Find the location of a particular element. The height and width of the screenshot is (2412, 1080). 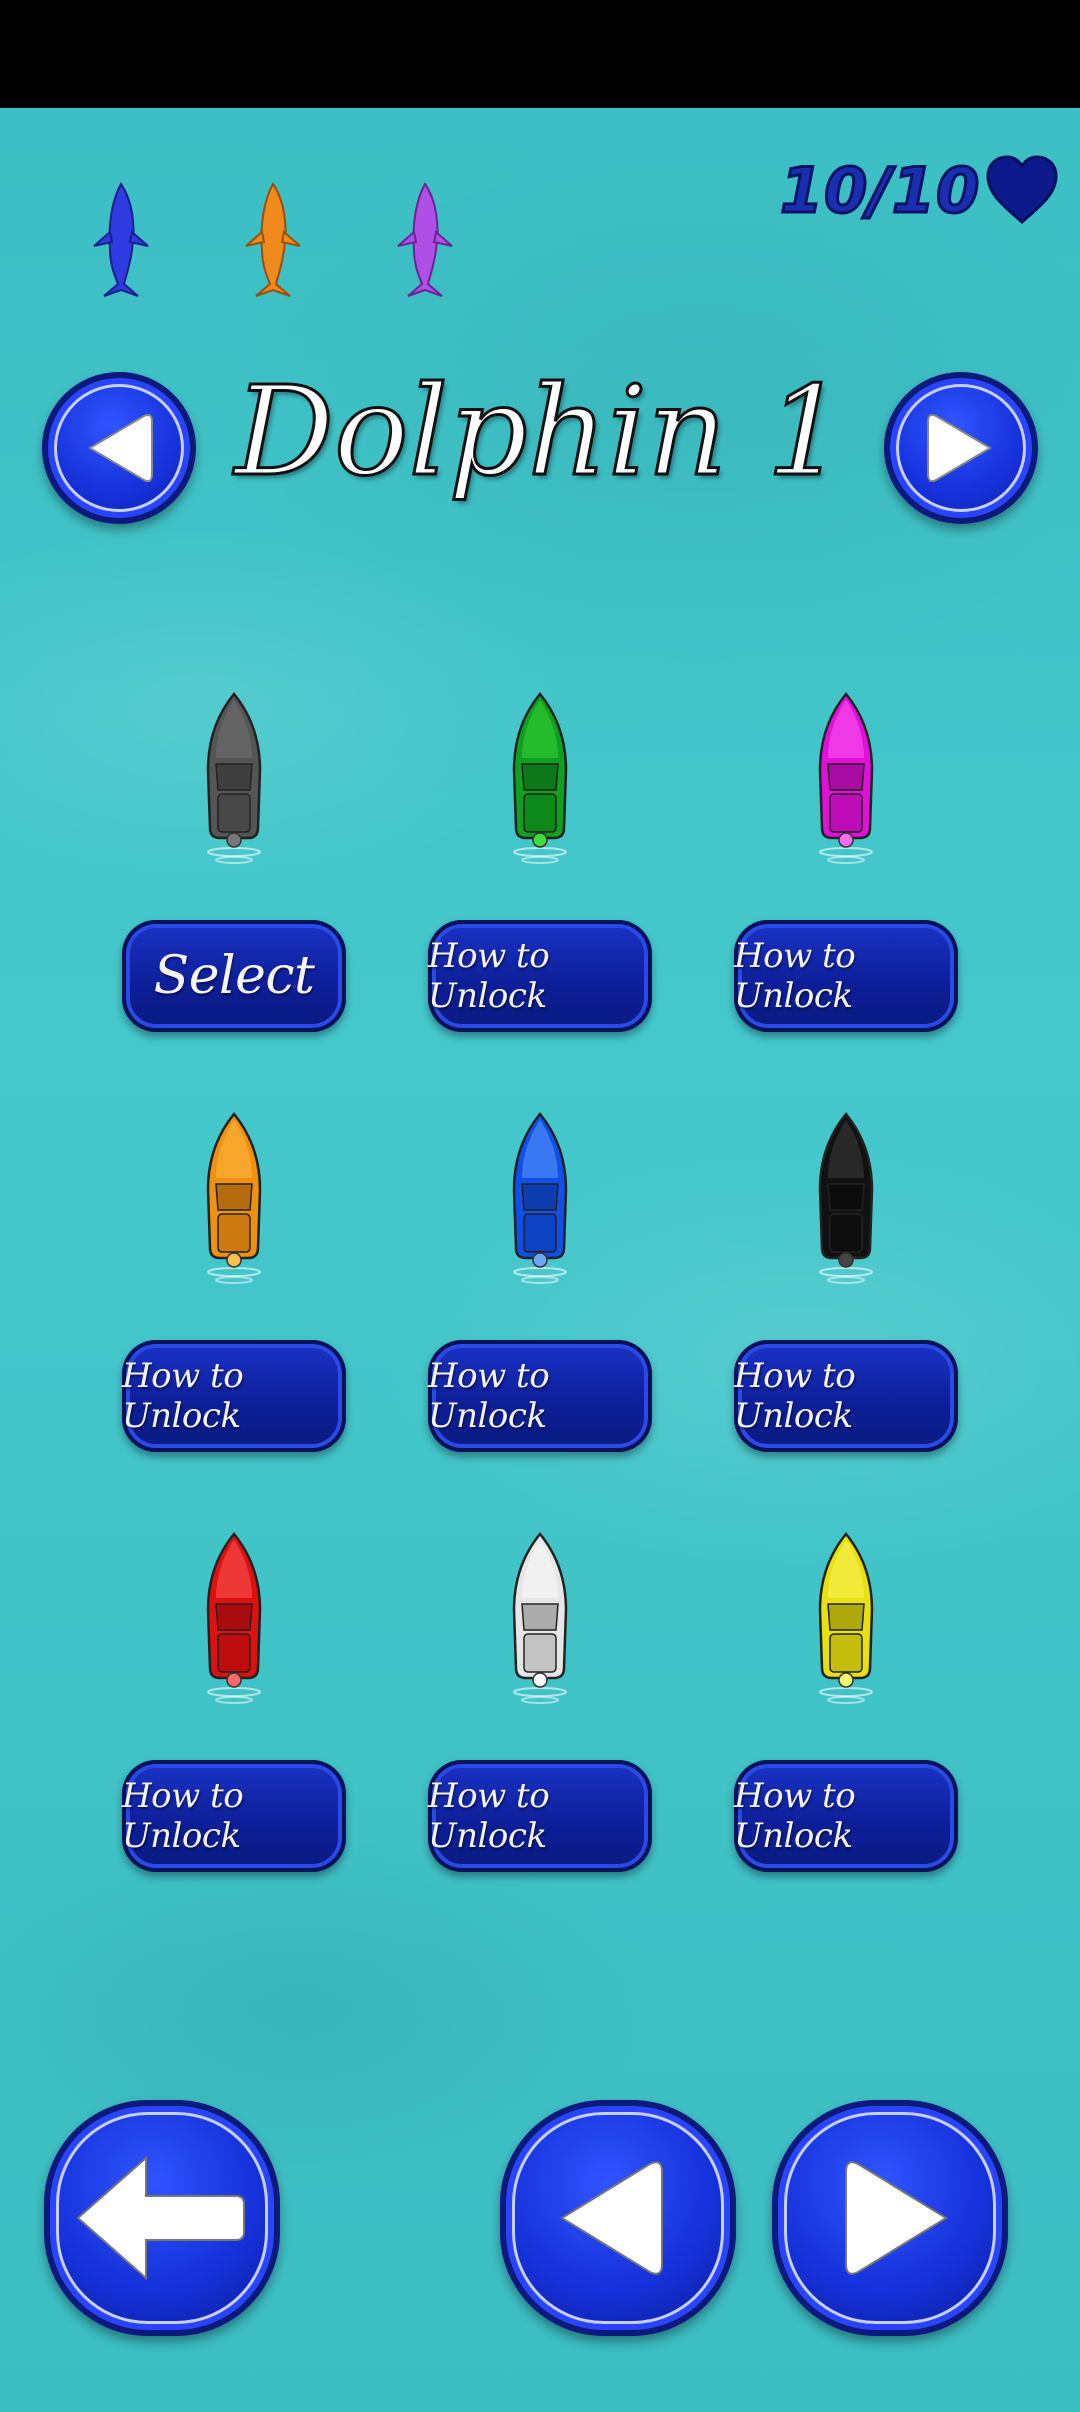

next-dolphin-button is located at coordinates (961, 448).